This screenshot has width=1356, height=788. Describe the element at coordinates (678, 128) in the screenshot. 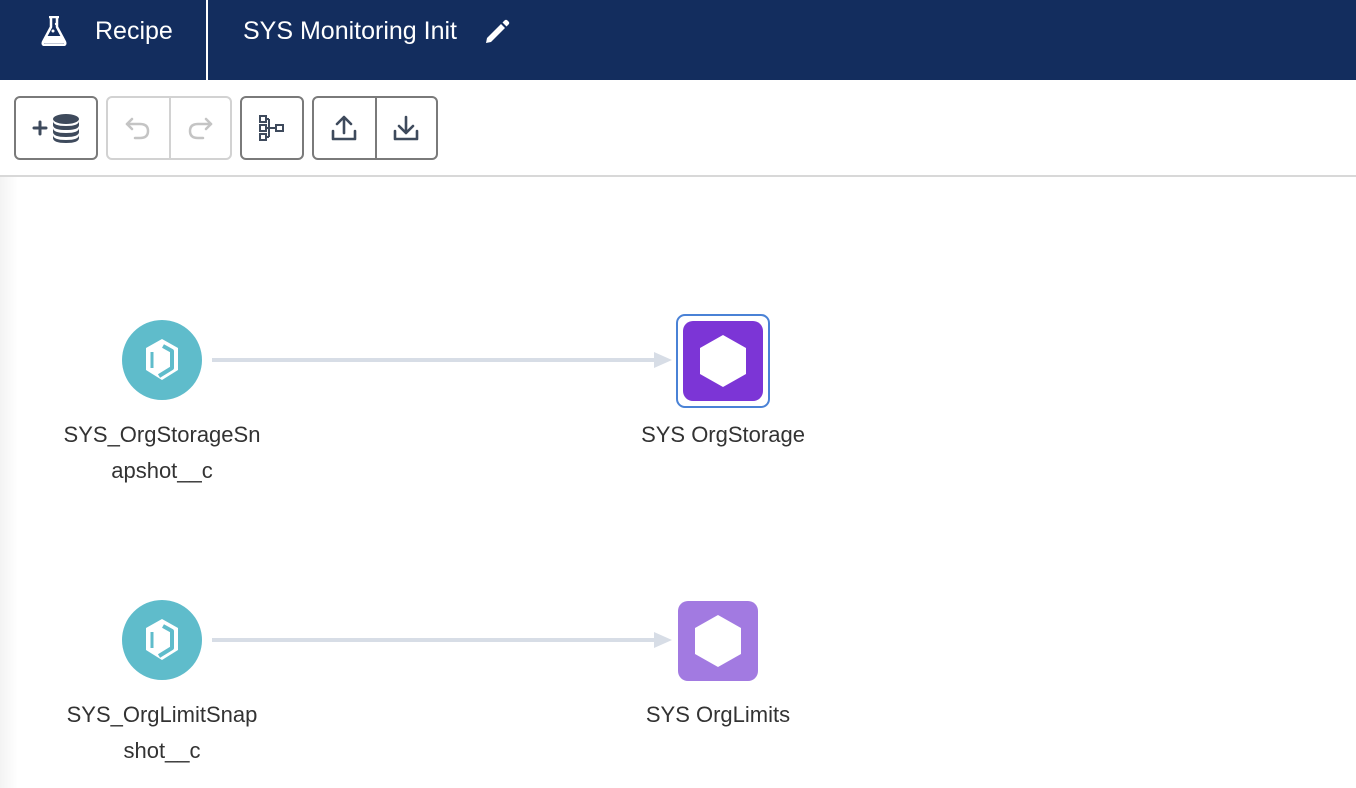

I see `toolbar` at that location.